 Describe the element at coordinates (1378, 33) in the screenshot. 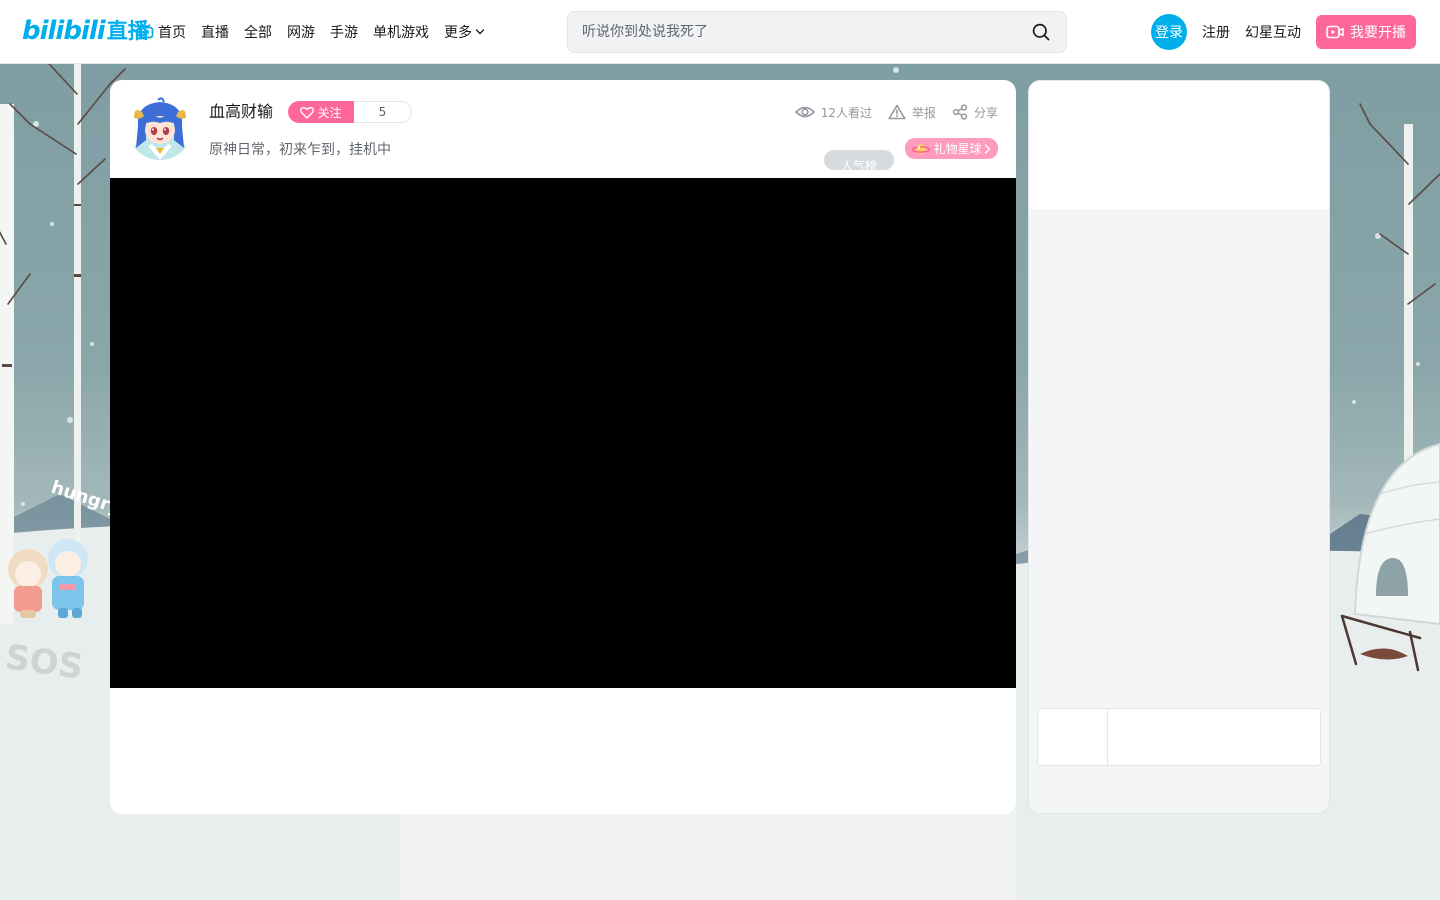

I see `start-live-label: 我要开播` at that location.